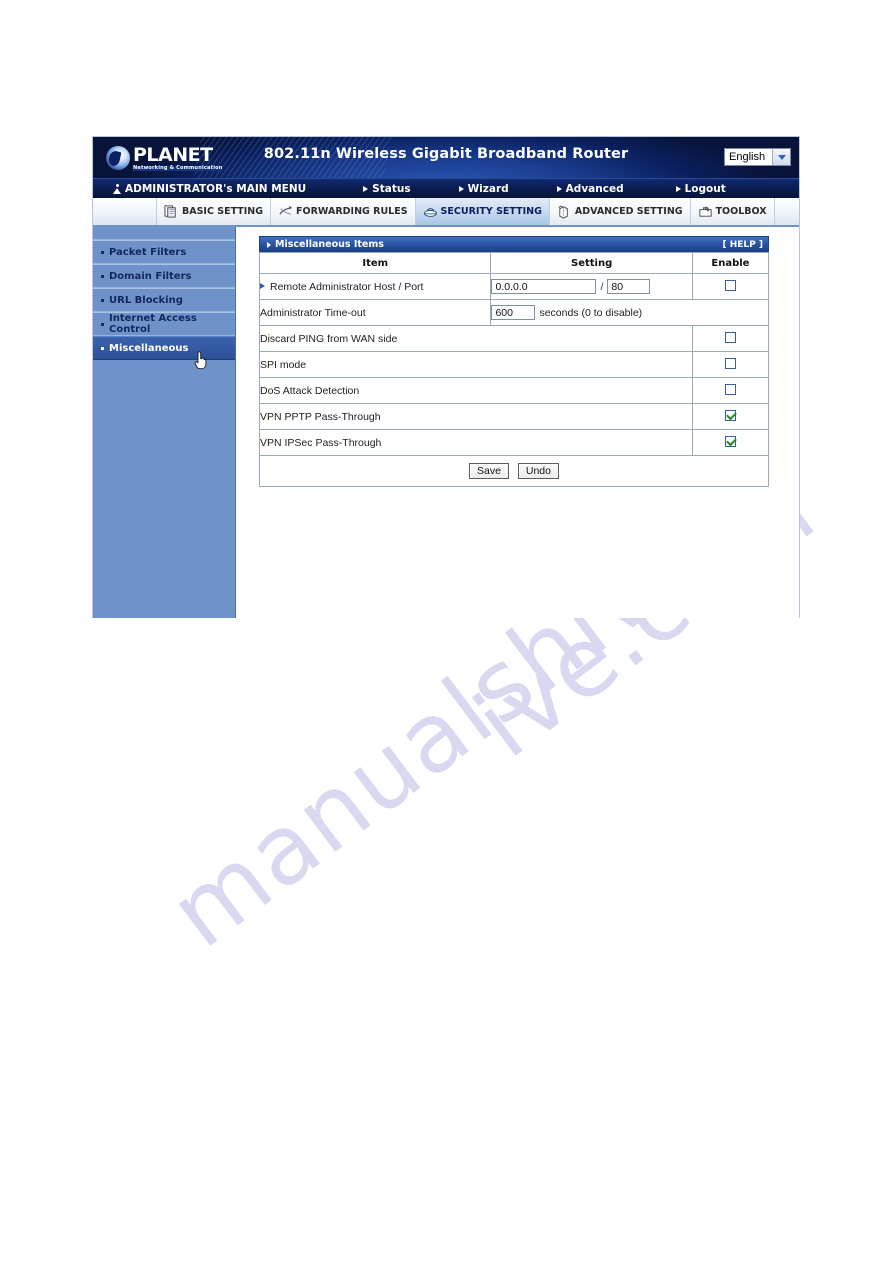 Image resolution: width=893 pixels, height=1263 pixels. Describe the element at coordinates (730, 263) in the screenshot. I see `column-header-enable: Enable` at that location.